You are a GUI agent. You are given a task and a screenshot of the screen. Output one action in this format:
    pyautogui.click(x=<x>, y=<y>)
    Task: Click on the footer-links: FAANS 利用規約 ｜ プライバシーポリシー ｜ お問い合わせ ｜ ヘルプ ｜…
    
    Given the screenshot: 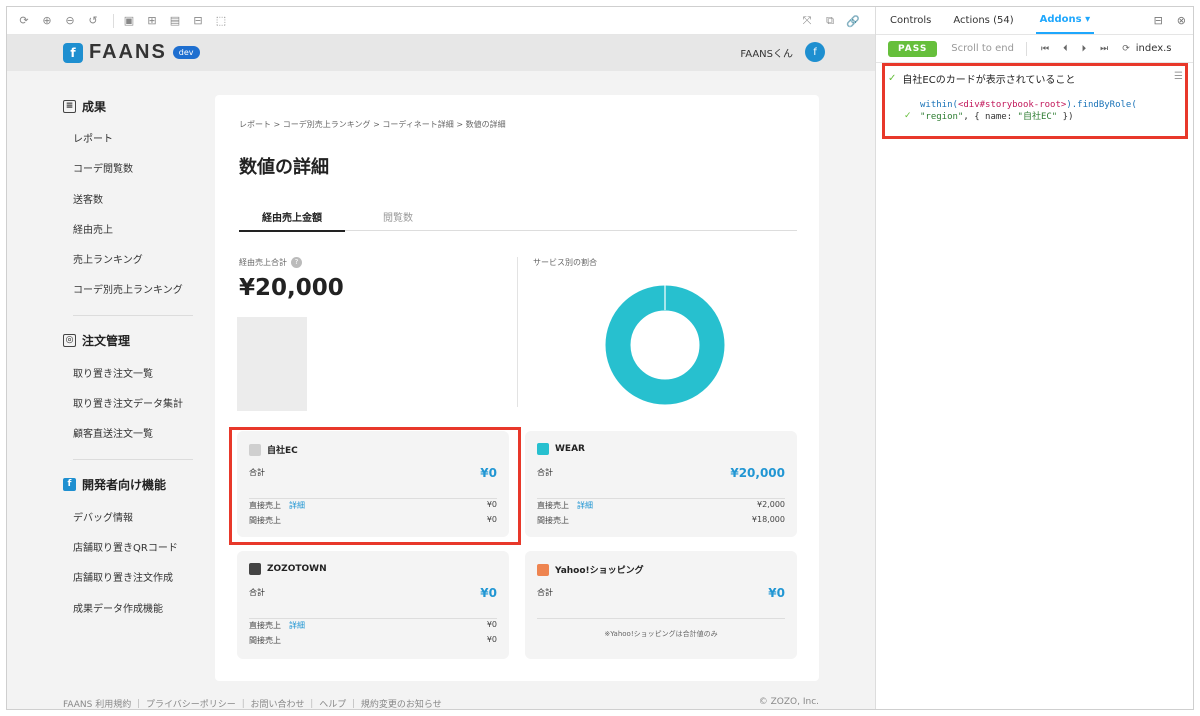 What is the action you would take?
    pyautogui.click(x=252, y=703)
    